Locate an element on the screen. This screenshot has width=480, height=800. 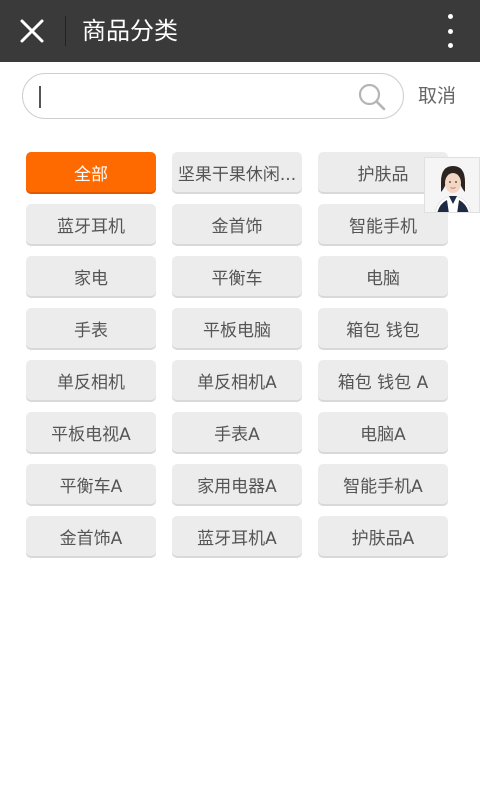
close-icon is located at coordinates (32, 31).